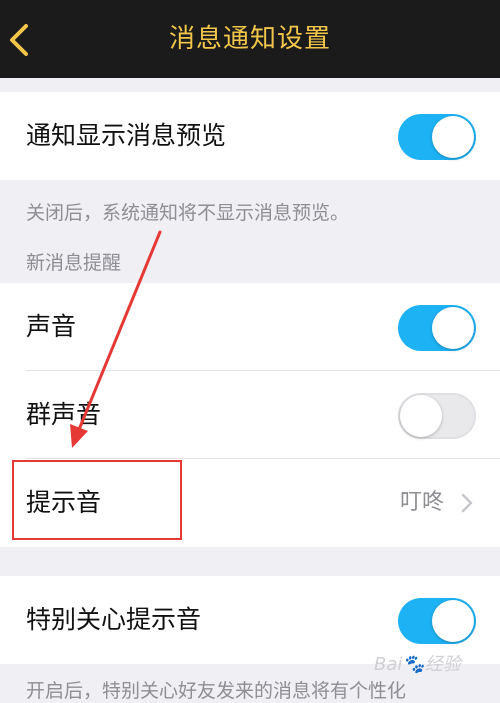 The width and height of the screenshot is (500, 703). What do you see at coordinates (467, 503) in the screenshot?
I see `chevron-right-icon` at bounding box center [467, 503].